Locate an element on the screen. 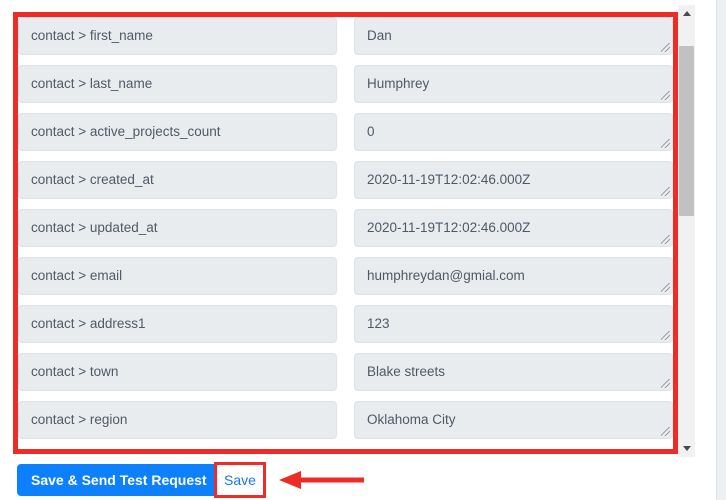 This screenshot has height=500, width=726. field-key-input: contact > email is located at coordinates (177, 276).